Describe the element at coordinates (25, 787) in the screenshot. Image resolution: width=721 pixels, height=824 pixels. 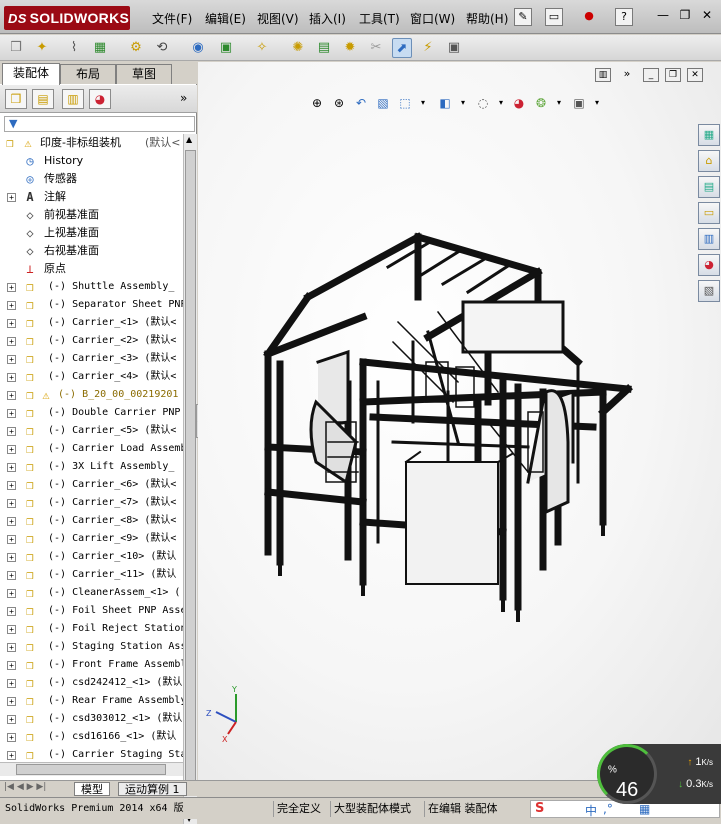
I see `tab-nav-arrows-icon: |◀ ◀ ▶ ▶|` at that location.